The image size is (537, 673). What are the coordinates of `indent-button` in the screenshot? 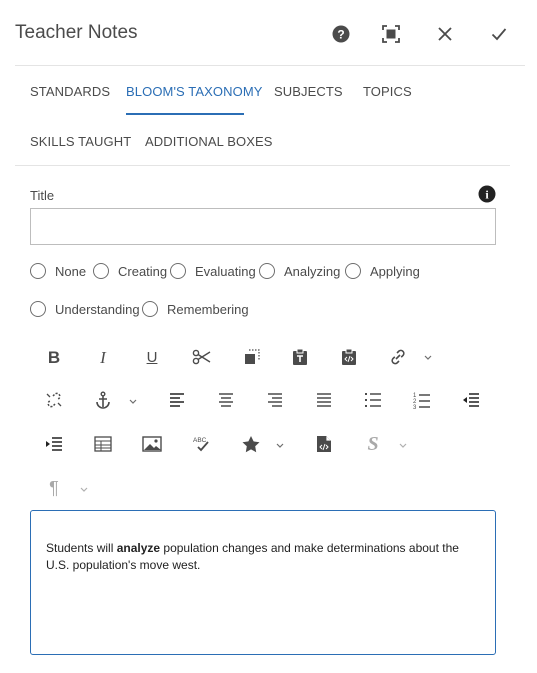 It's located at (54, 444).